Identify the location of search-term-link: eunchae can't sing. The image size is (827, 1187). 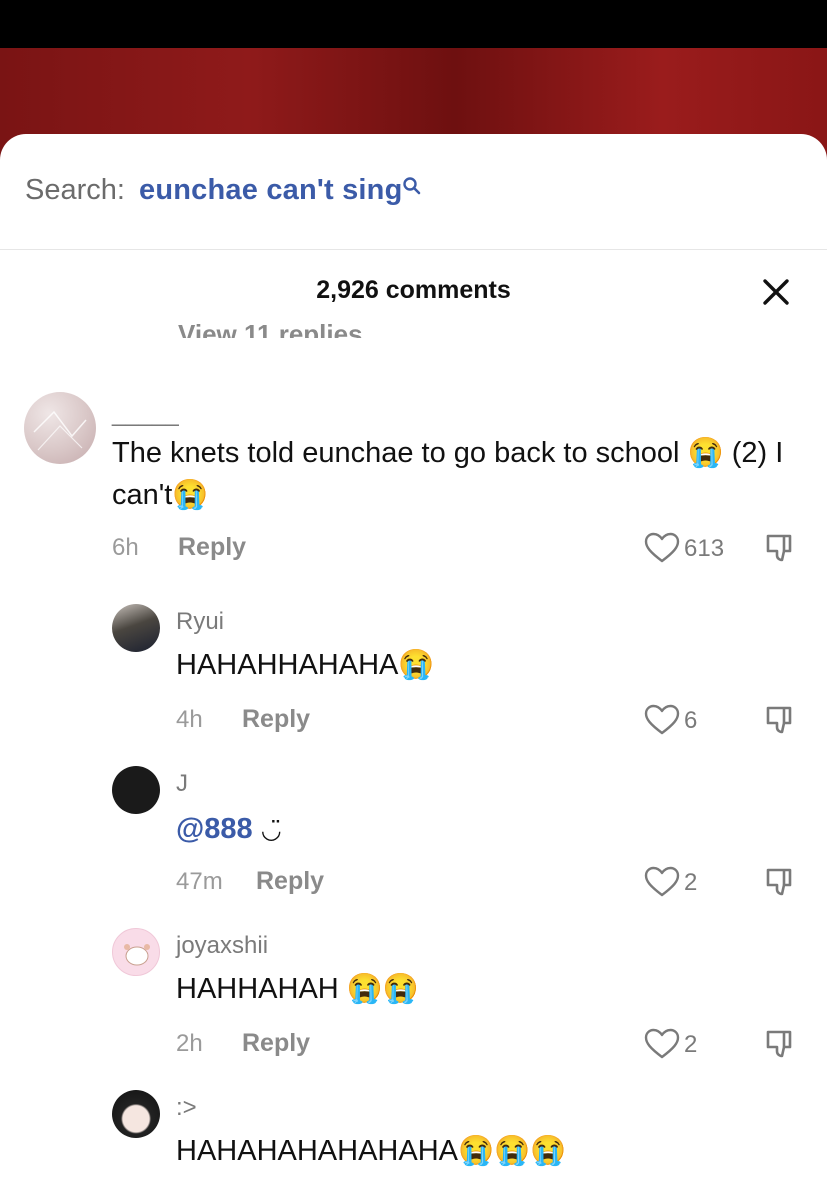
(271, 190).